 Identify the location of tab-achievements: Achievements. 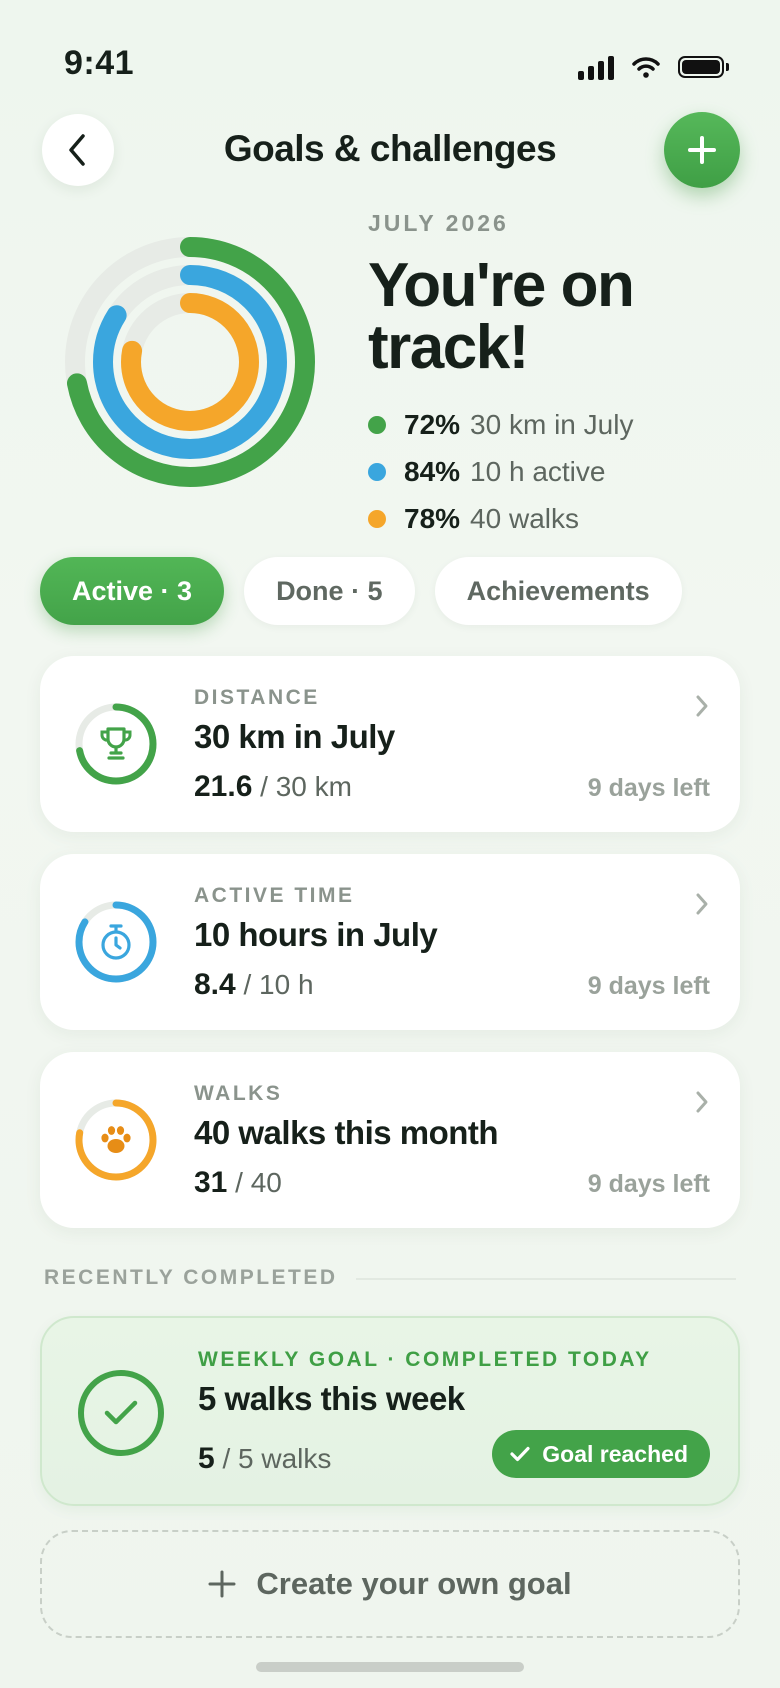
(558, 591).